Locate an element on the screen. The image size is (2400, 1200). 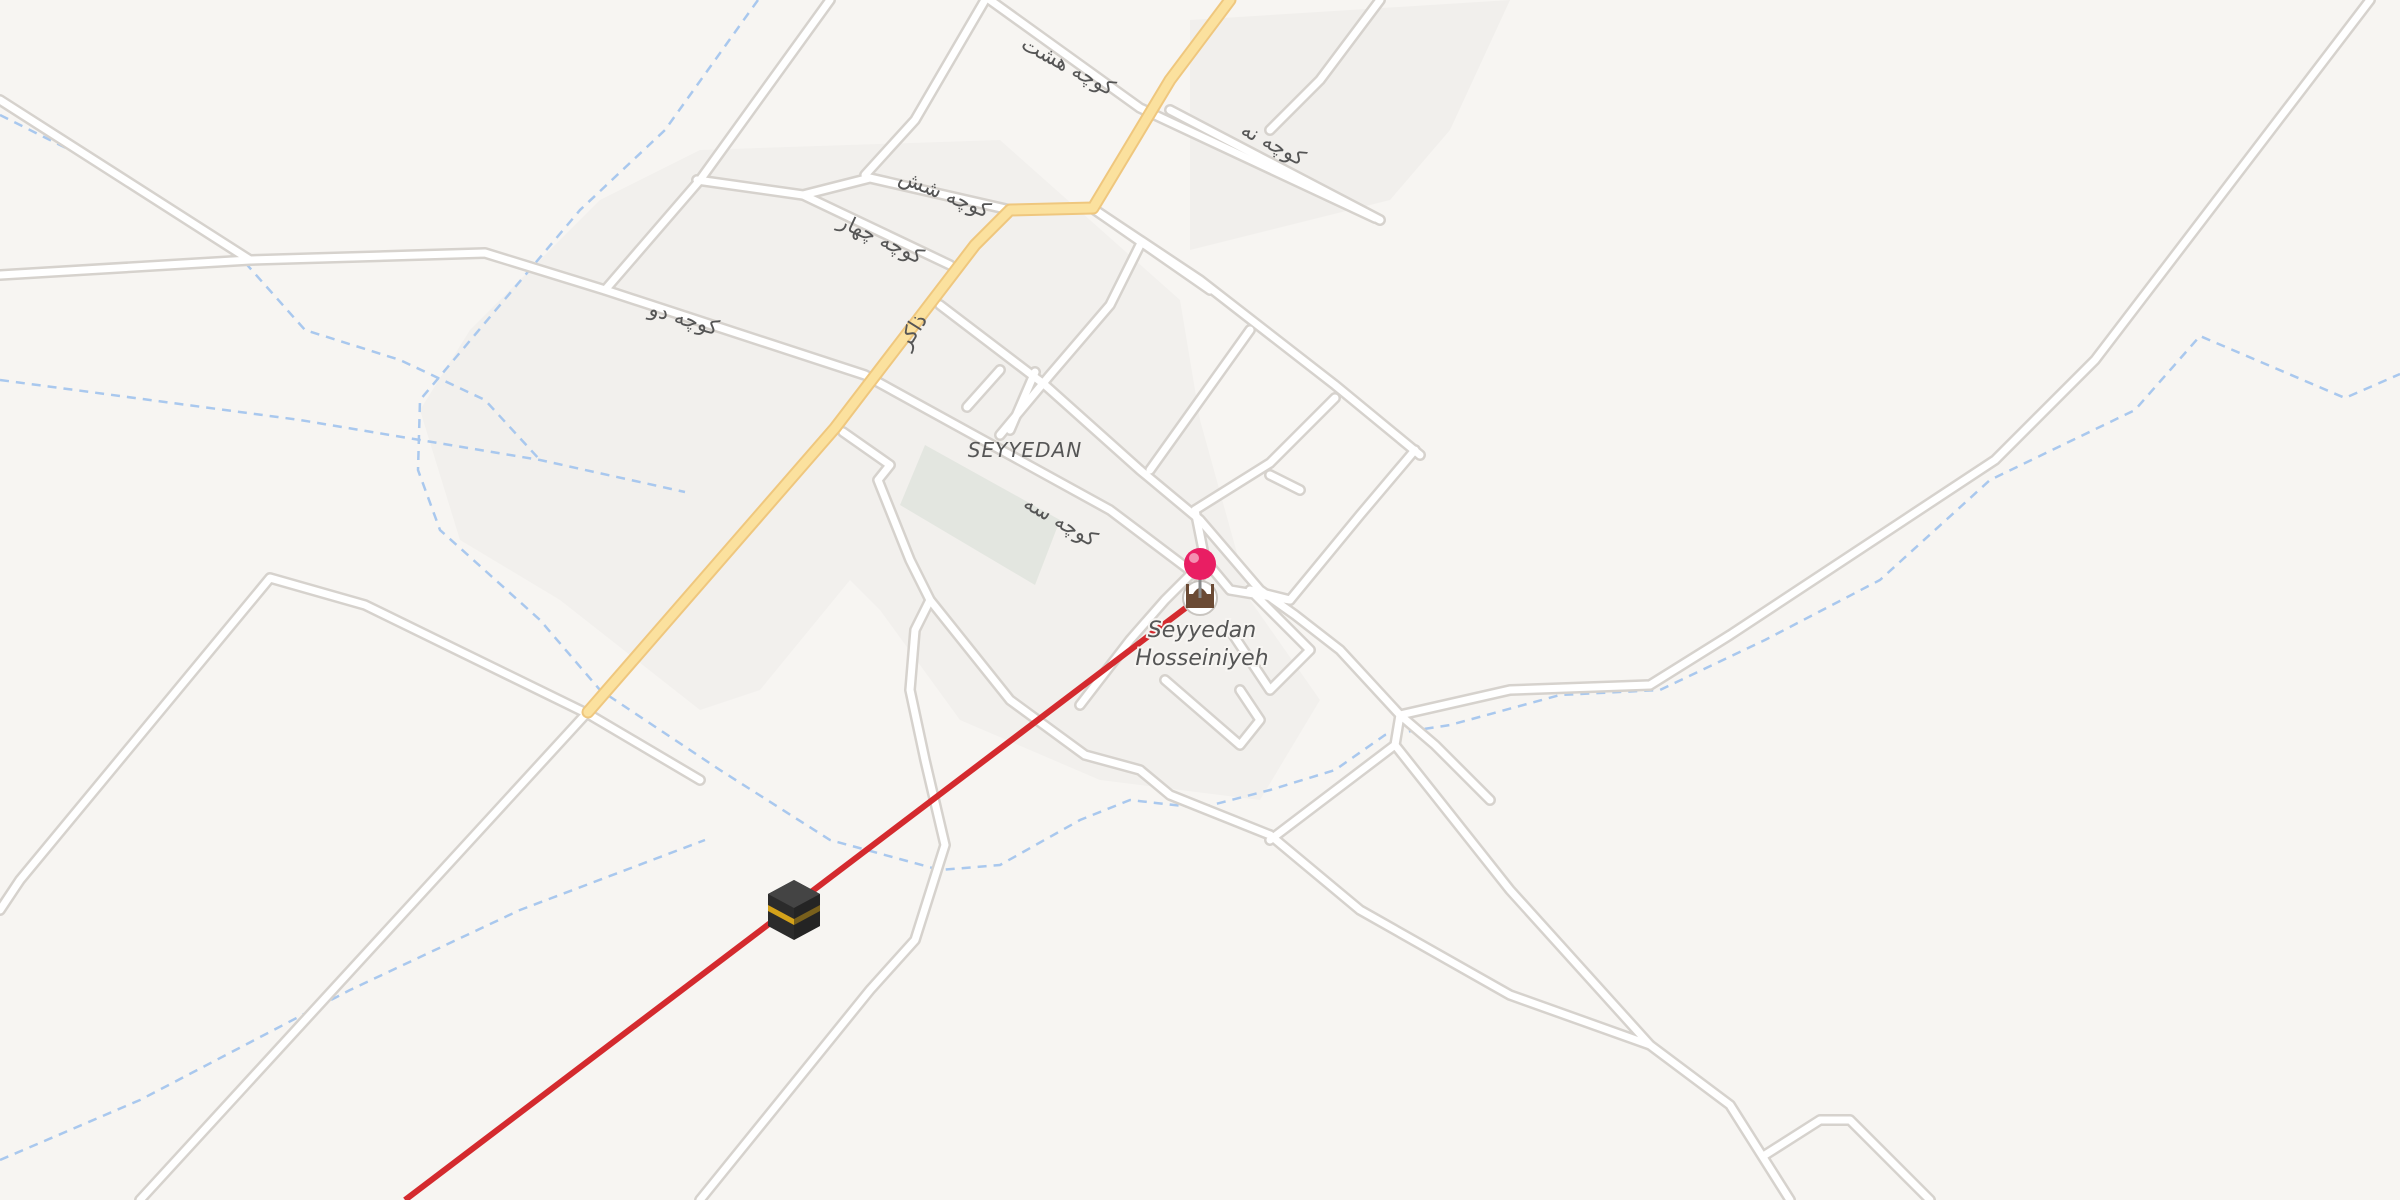
poi-name-line2: Hosseiniyeh is located at coordinates (1201, 658).